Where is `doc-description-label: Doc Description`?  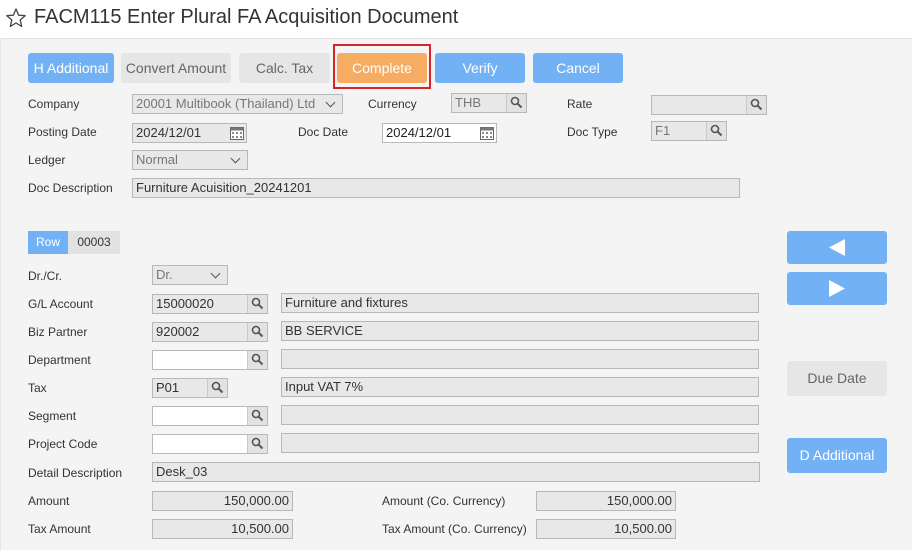
doc-description-label: Doc Description is located at coordinates (70, 188).